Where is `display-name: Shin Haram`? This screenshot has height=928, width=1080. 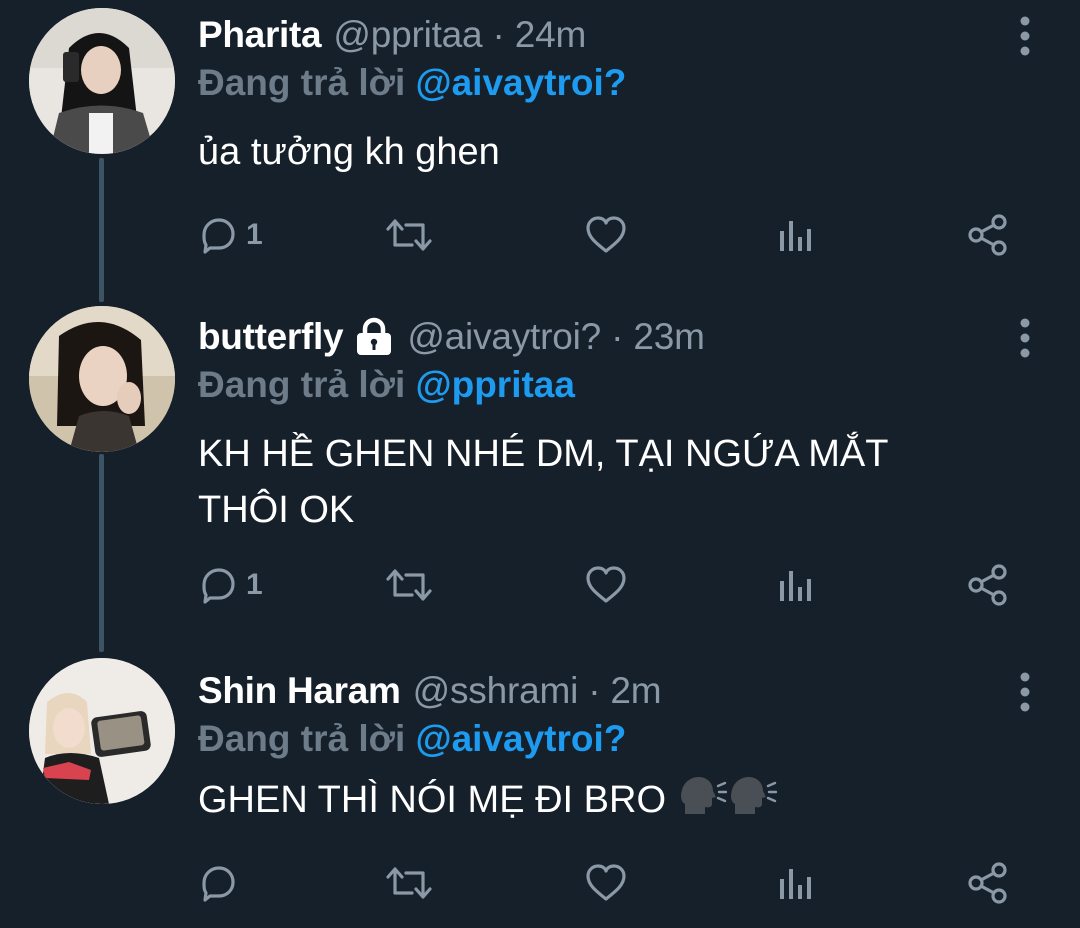
display-name: Shin Haram is located at coordinates (299, 691).